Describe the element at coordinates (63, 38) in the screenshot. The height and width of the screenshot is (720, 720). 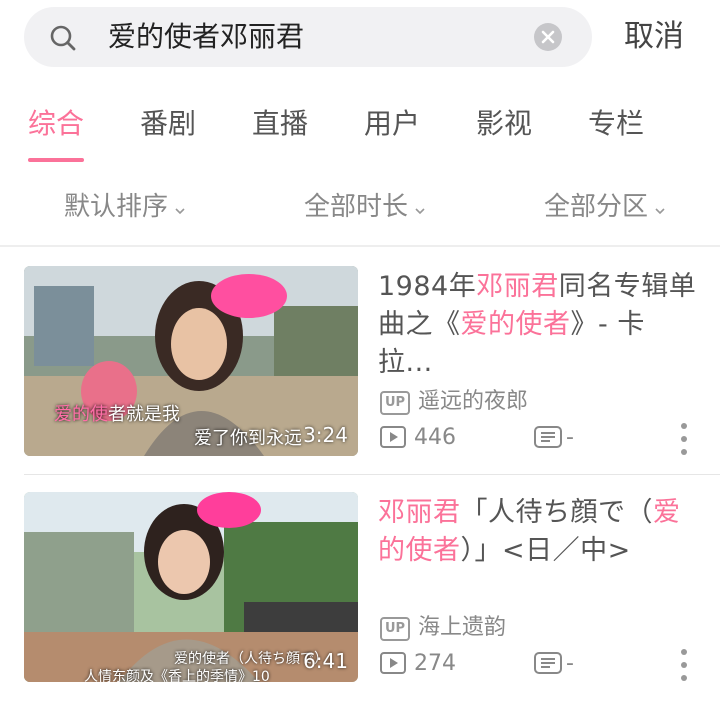
I see `search-icon` at that location.